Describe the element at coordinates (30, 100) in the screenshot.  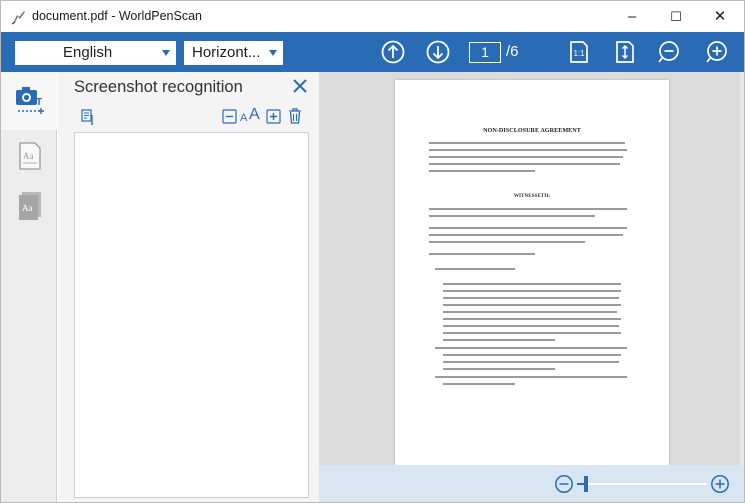
I see `screenshot-recognition-icon: T` at that location.